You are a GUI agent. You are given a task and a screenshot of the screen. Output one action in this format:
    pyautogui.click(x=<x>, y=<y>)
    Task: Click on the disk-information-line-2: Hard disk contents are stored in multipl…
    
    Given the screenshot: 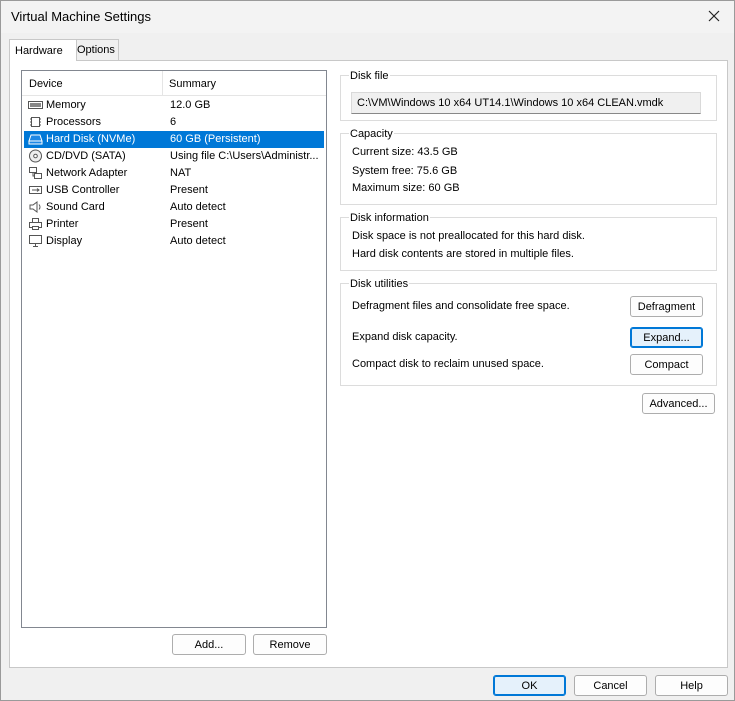 What is the action you would take?
    pyautogui.click(x=463, y=254)
    